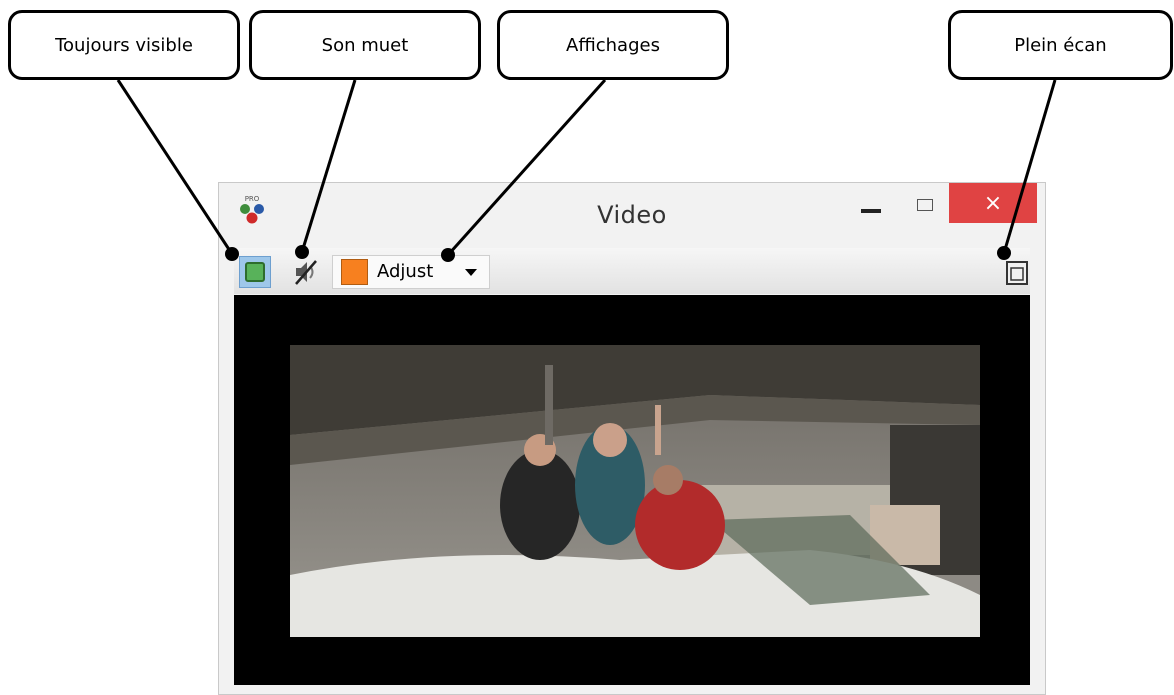  Describe the element at coordinates (448, 255) in the screenshot. I see `callout-marker-displays` at that location.